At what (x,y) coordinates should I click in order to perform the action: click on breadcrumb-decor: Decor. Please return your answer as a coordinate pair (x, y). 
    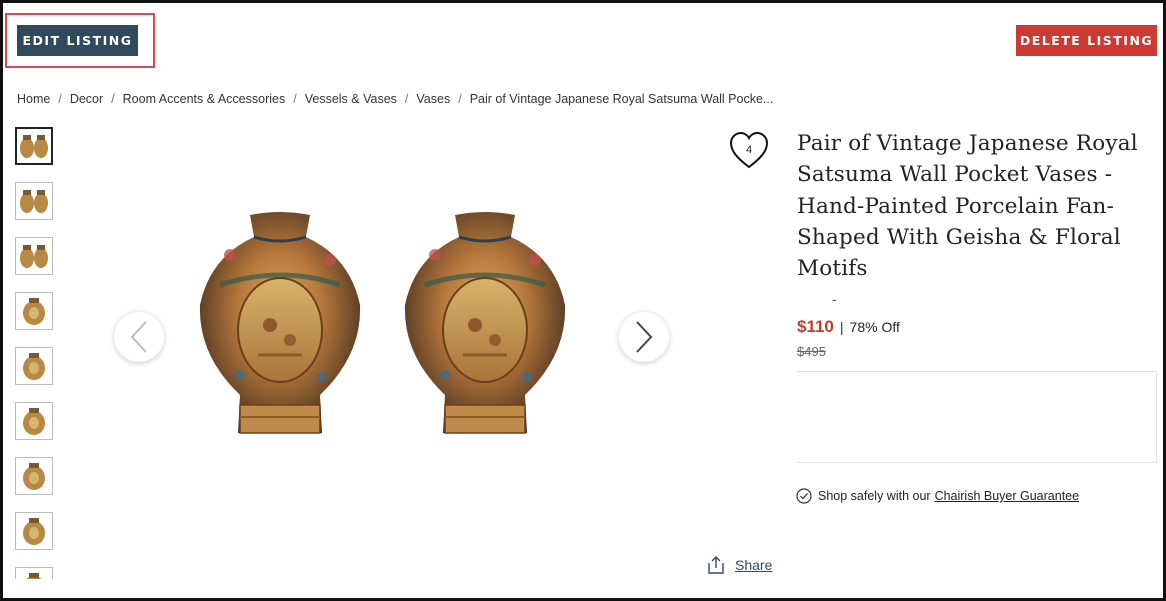
    Looking at the image, I should click on (86, 99).